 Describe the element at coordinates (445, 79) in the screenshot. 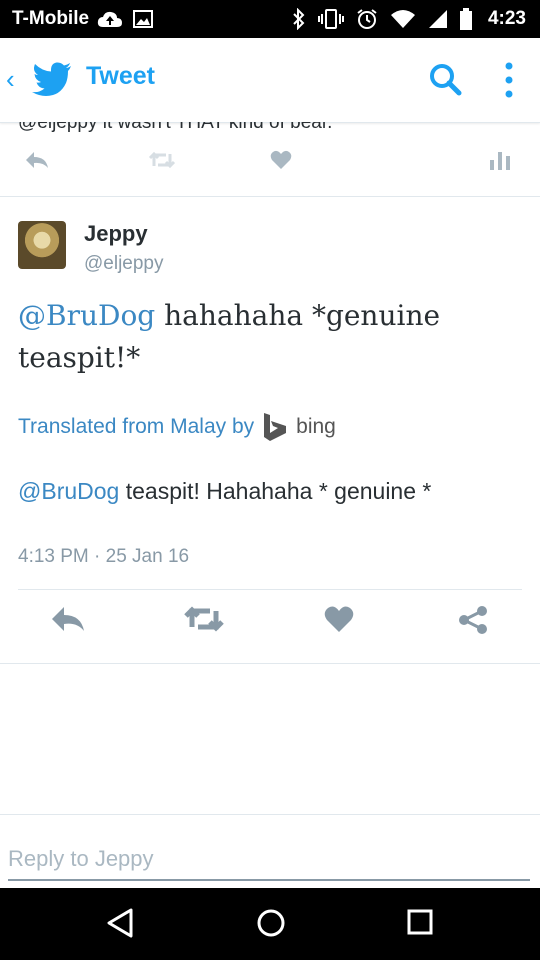

I see `search-icon` at that location.